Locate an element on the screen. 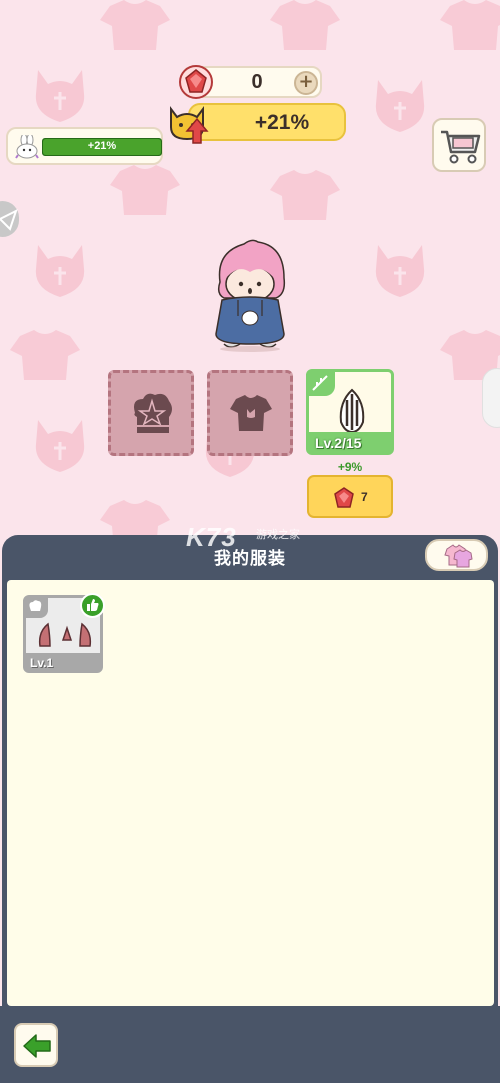  back-arrow-icon is located at coordinates (37, 1046).